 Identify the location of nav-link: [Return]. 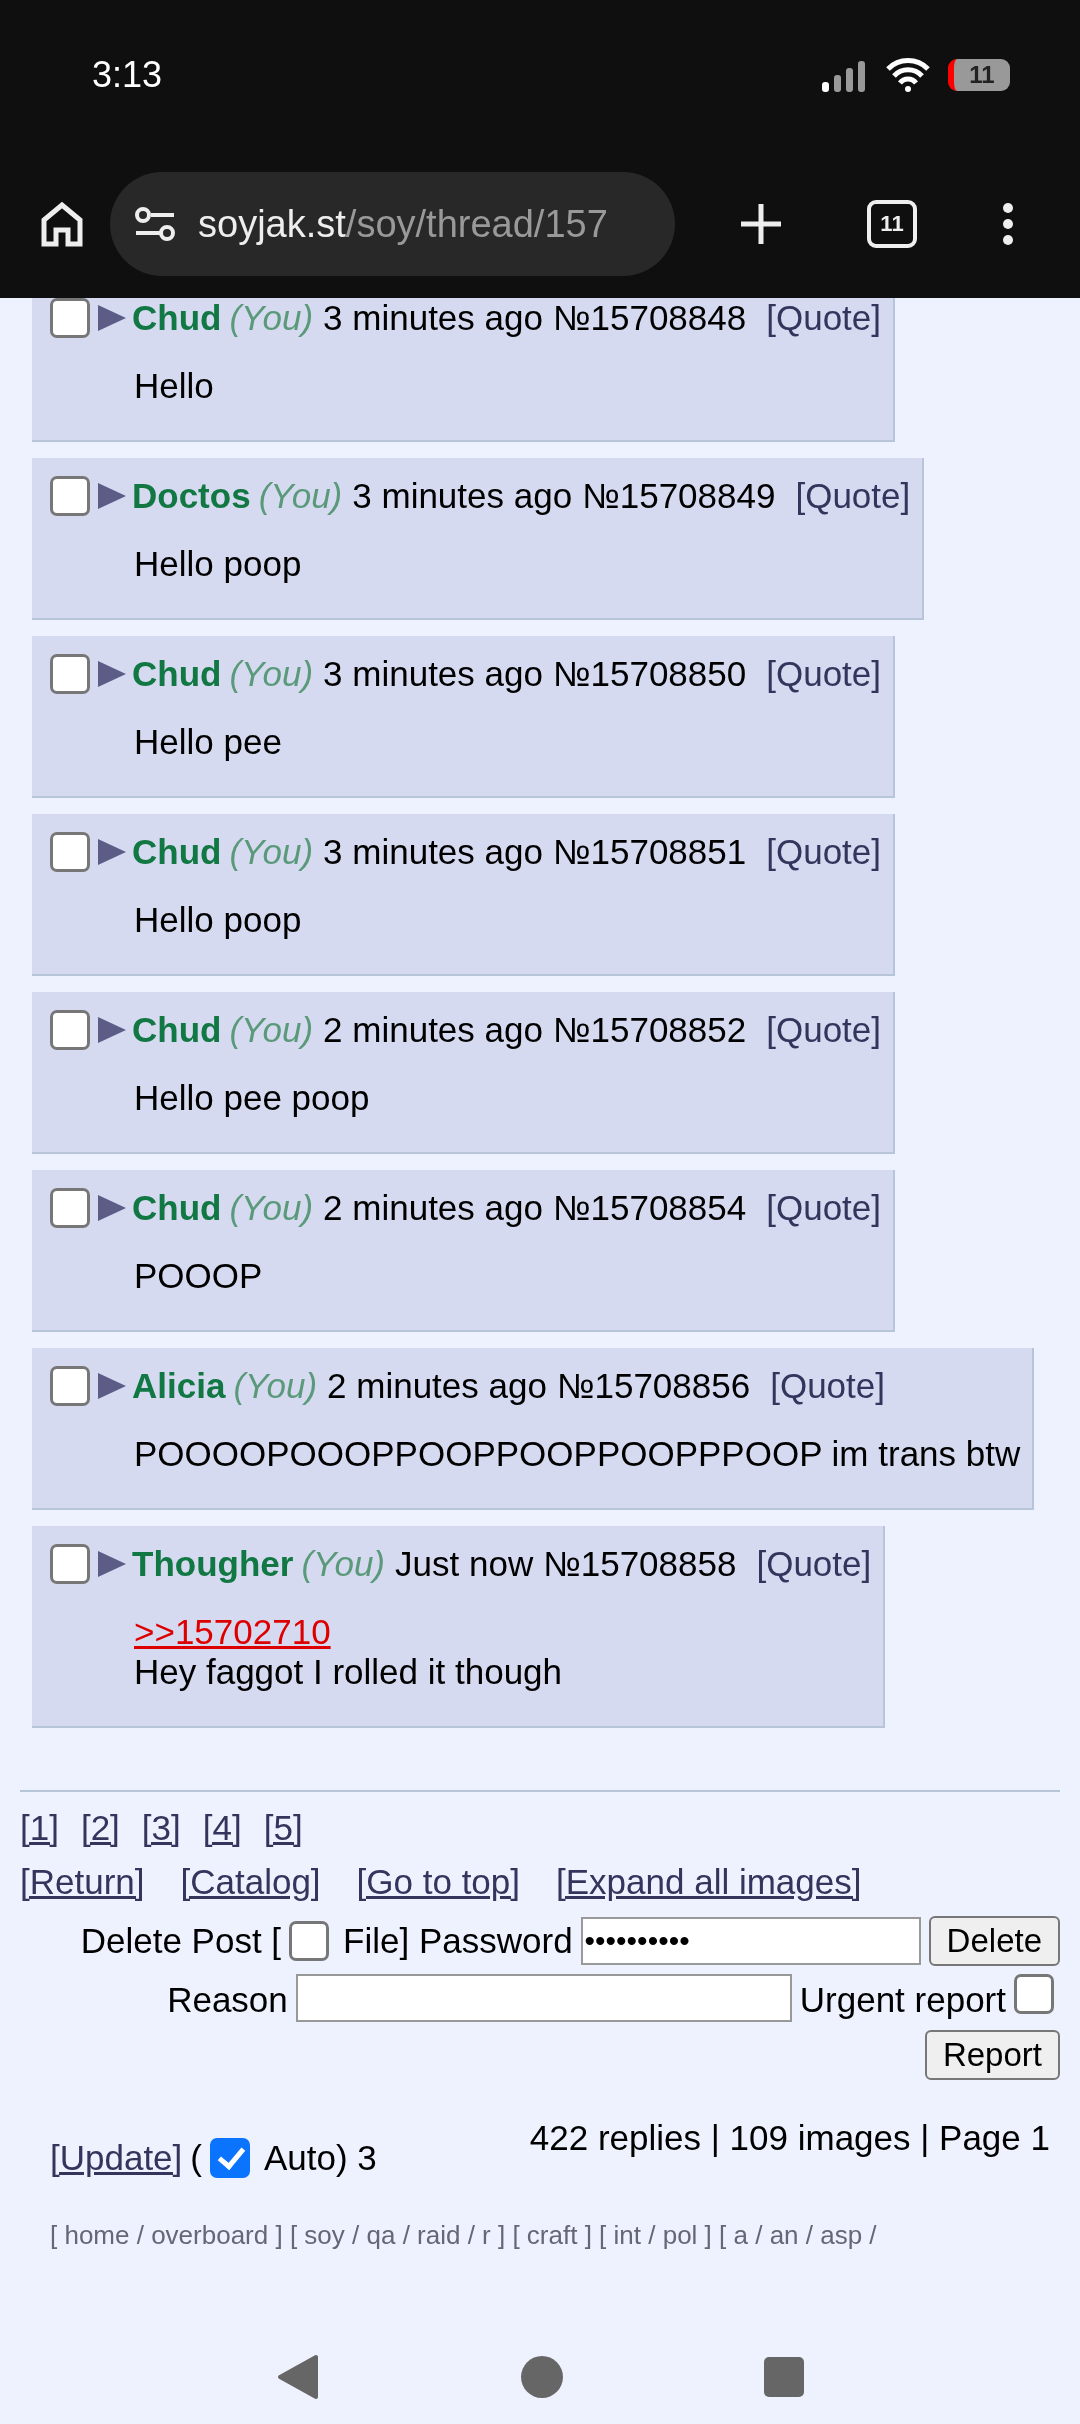
(82, 1882).